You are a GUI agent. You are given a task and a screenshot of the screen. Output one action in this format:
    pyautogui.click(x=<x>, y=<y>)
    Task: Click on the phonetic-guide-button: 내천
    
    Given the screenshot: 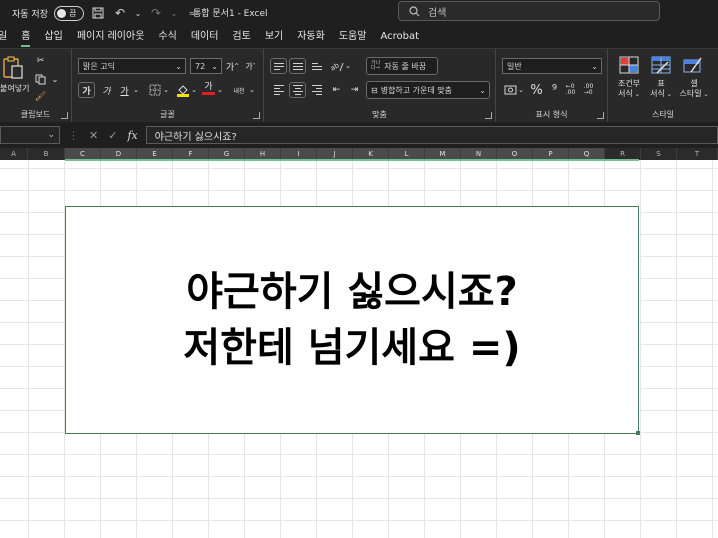 What is the action you would take?
    pyautogui.click(x=239, y=90)
    